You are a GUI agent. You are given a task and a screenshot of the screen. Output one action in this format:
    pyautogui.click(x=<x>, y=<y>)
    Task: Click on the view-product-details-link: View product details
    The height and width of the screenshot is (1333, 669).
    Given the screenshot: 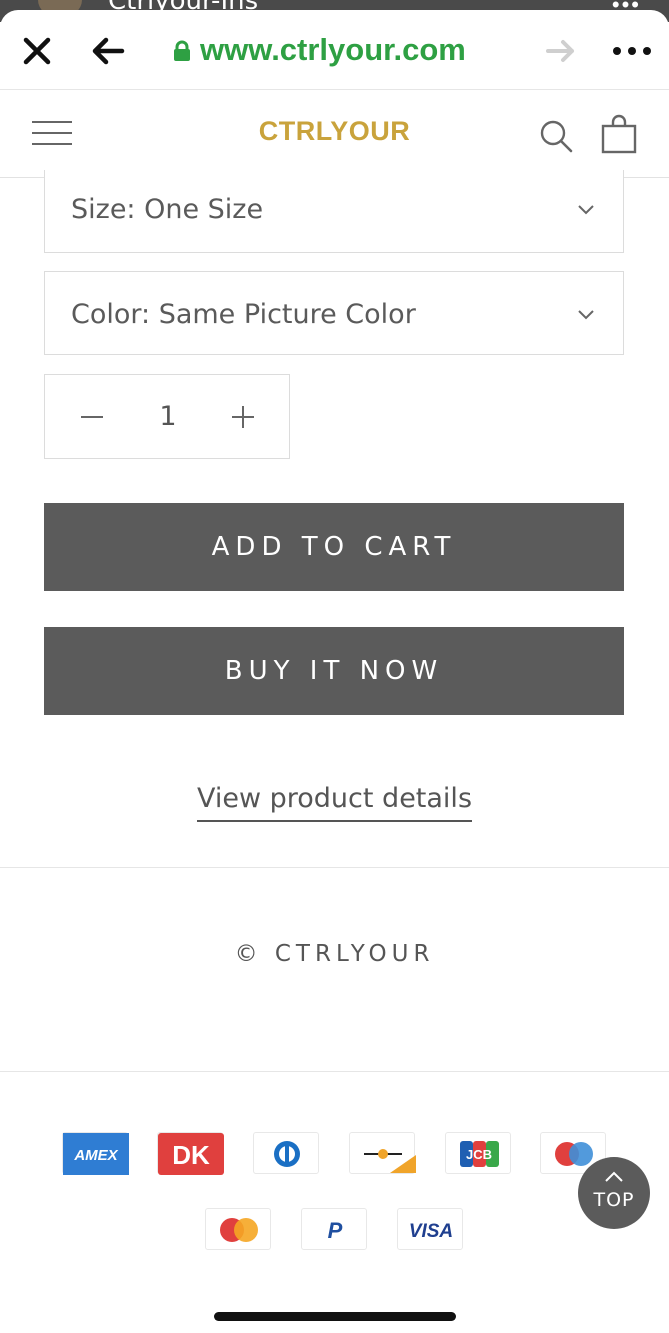 What is the action you would take?
    pyautogui.click(x=334, y=802)
    